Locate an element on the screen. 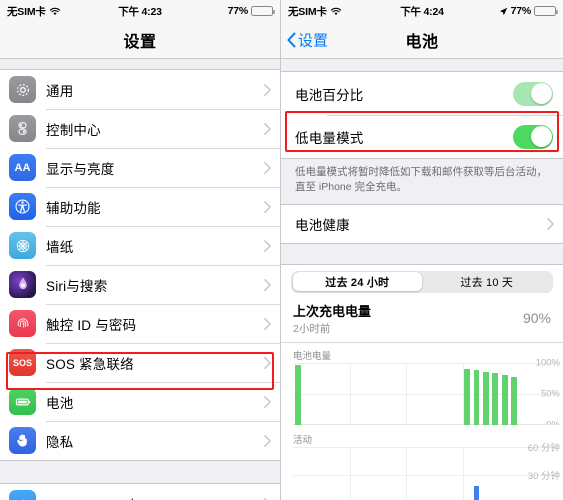 The image size is (563, 500). sidebar-item-touch-id-passcode: 触控 ID 与密码 is located at coordinates (140, 323).